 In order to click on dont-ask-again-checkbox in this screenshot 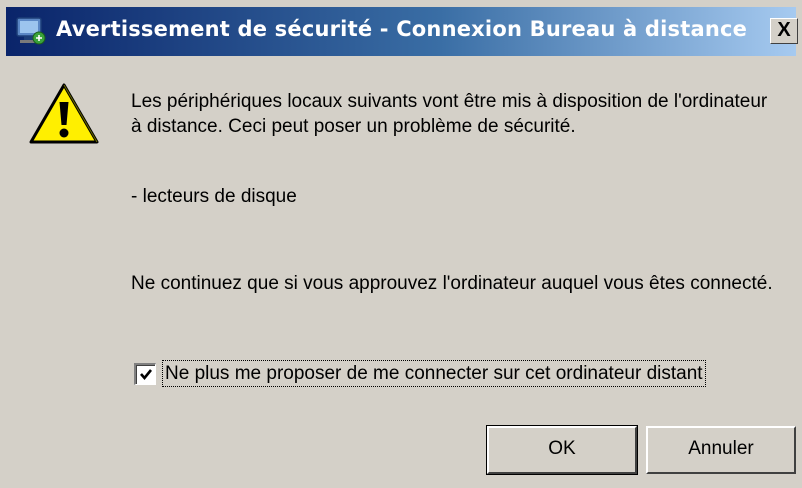, I will do `click(145, 374)`.